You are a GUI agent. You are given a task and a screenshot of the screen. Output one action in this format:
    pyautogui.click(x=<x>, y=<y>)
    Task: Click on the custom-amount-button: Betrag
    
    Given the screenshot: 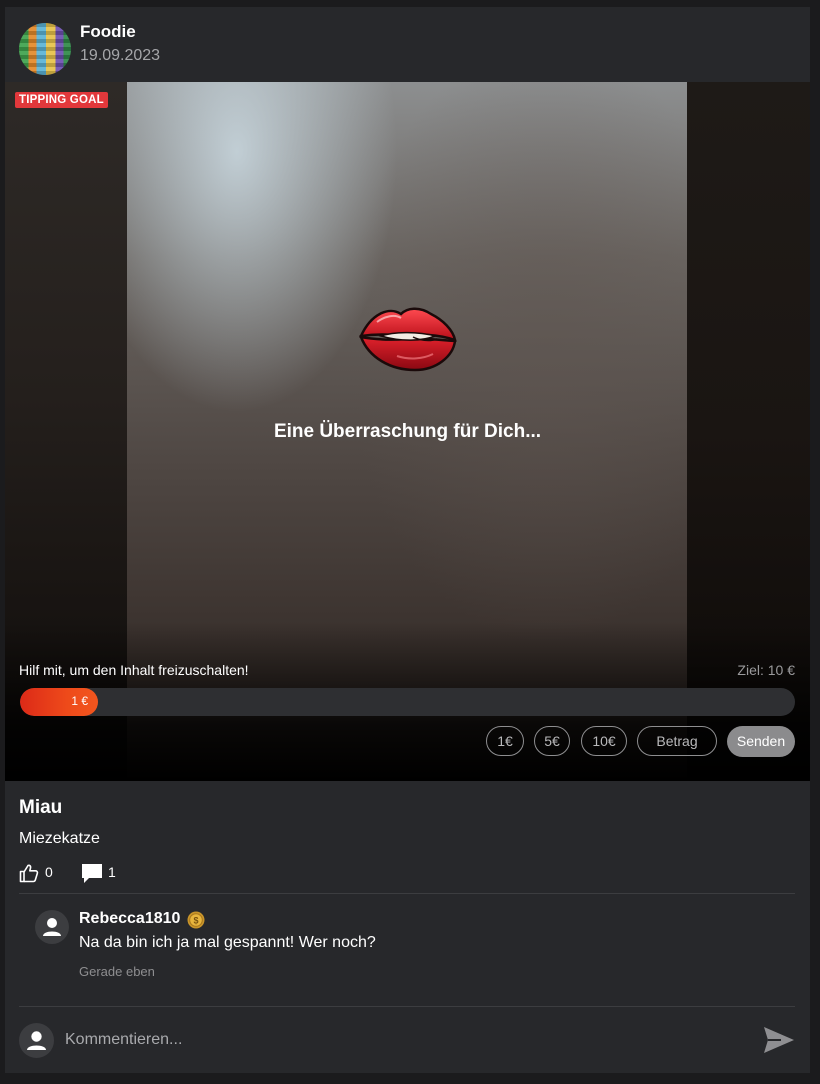 What is the action you would take?
    pyautogui.click(x=677, y=741)
    